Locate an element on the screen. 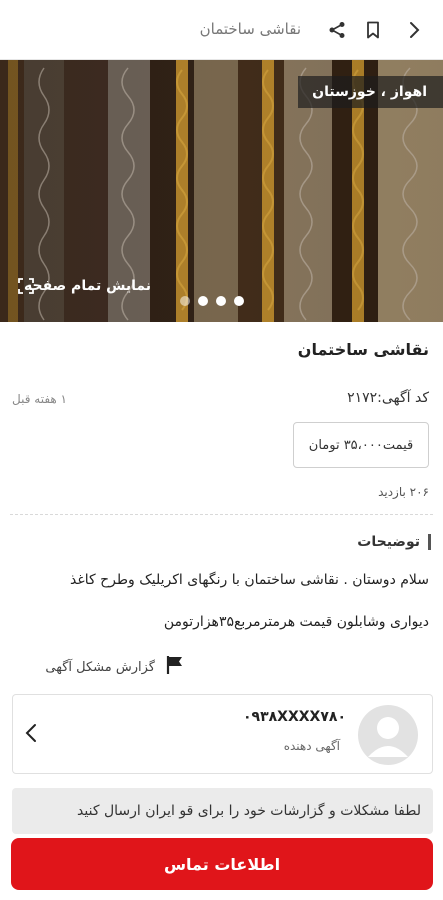 This screenshot has width=443, height=900. chevron-left-icon is located at coordinates (31, 735).